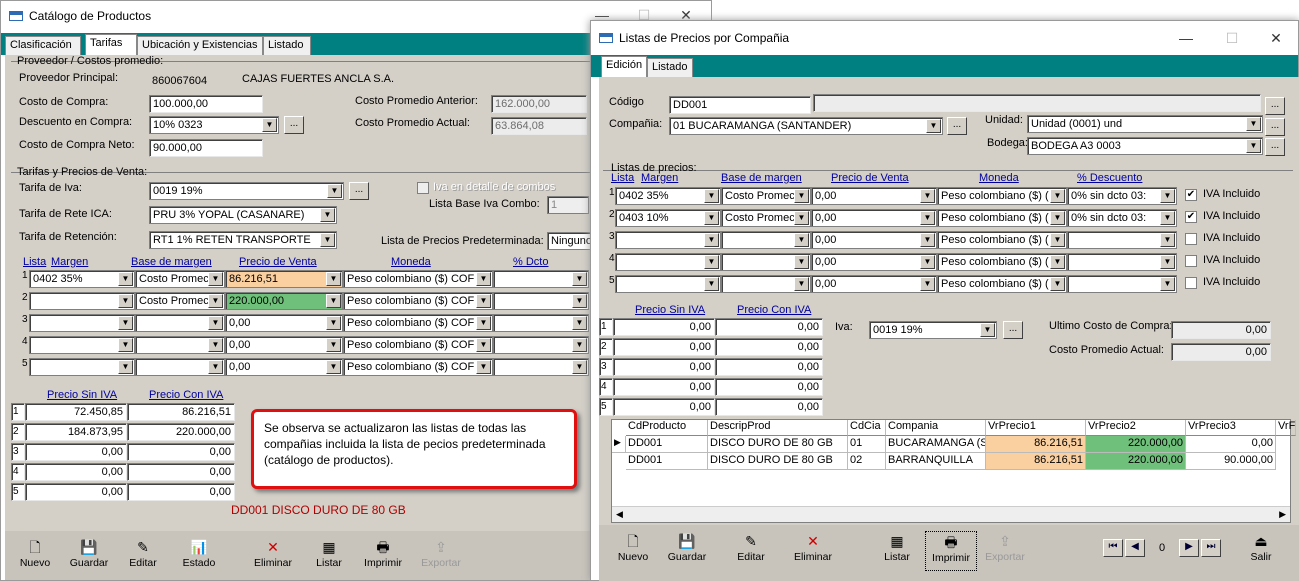 This screenshot has height=581, width=1299. What do you see at coordinates (199, 557) in the screenshot?
I see `estado-button: 📊 Estado` at bounding box center [199, 557].